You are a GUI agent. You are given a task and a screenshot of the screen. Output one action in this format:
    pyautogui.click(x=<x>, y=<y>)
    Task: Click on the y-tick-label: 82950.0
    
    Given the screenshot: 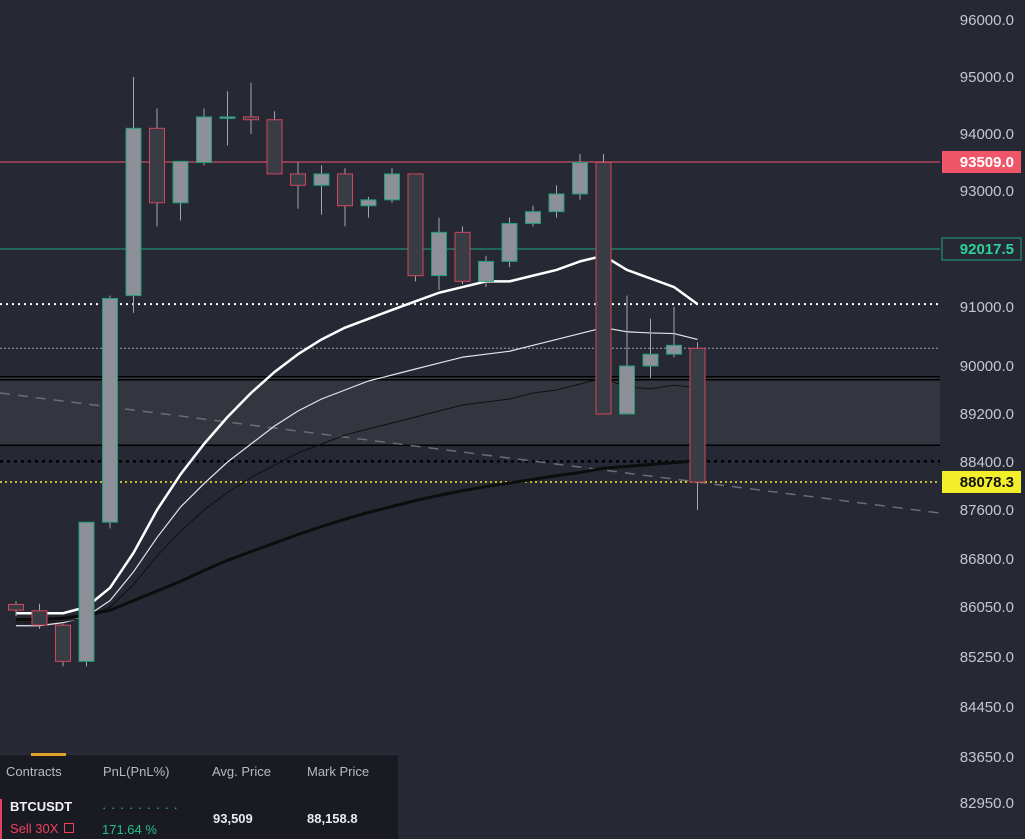 What is the action you would take?
    pyautogui.click(x=987, y=803)
    